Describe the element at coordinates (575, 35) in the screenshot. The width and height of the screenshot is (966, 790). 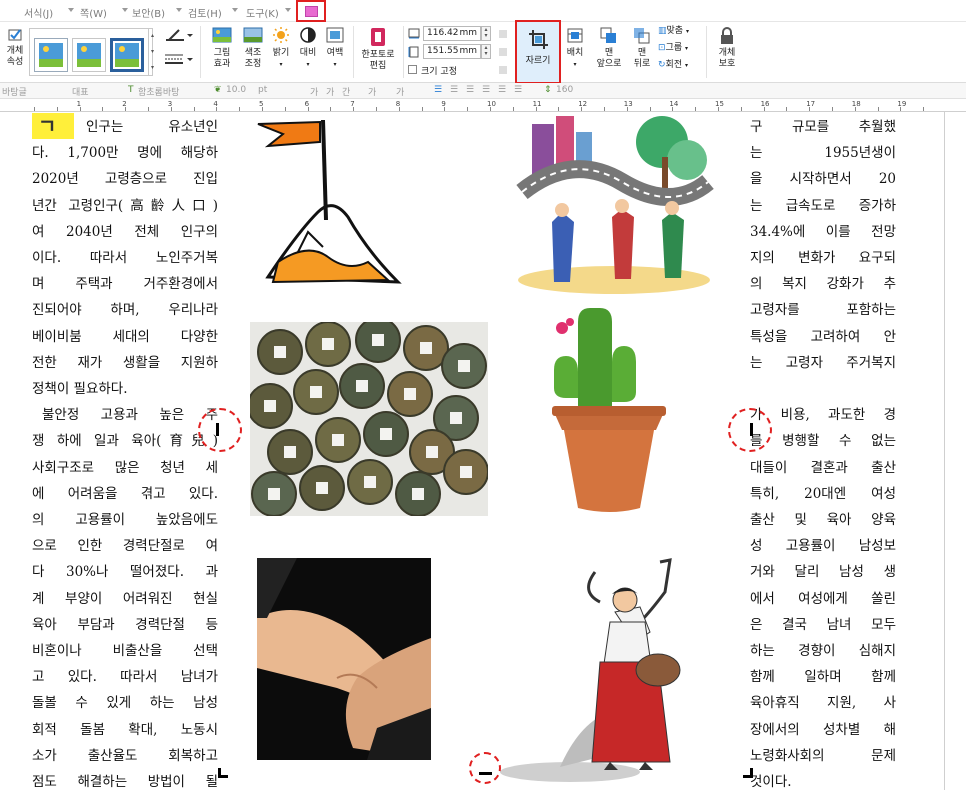
I see `arrange-icon` at that location.